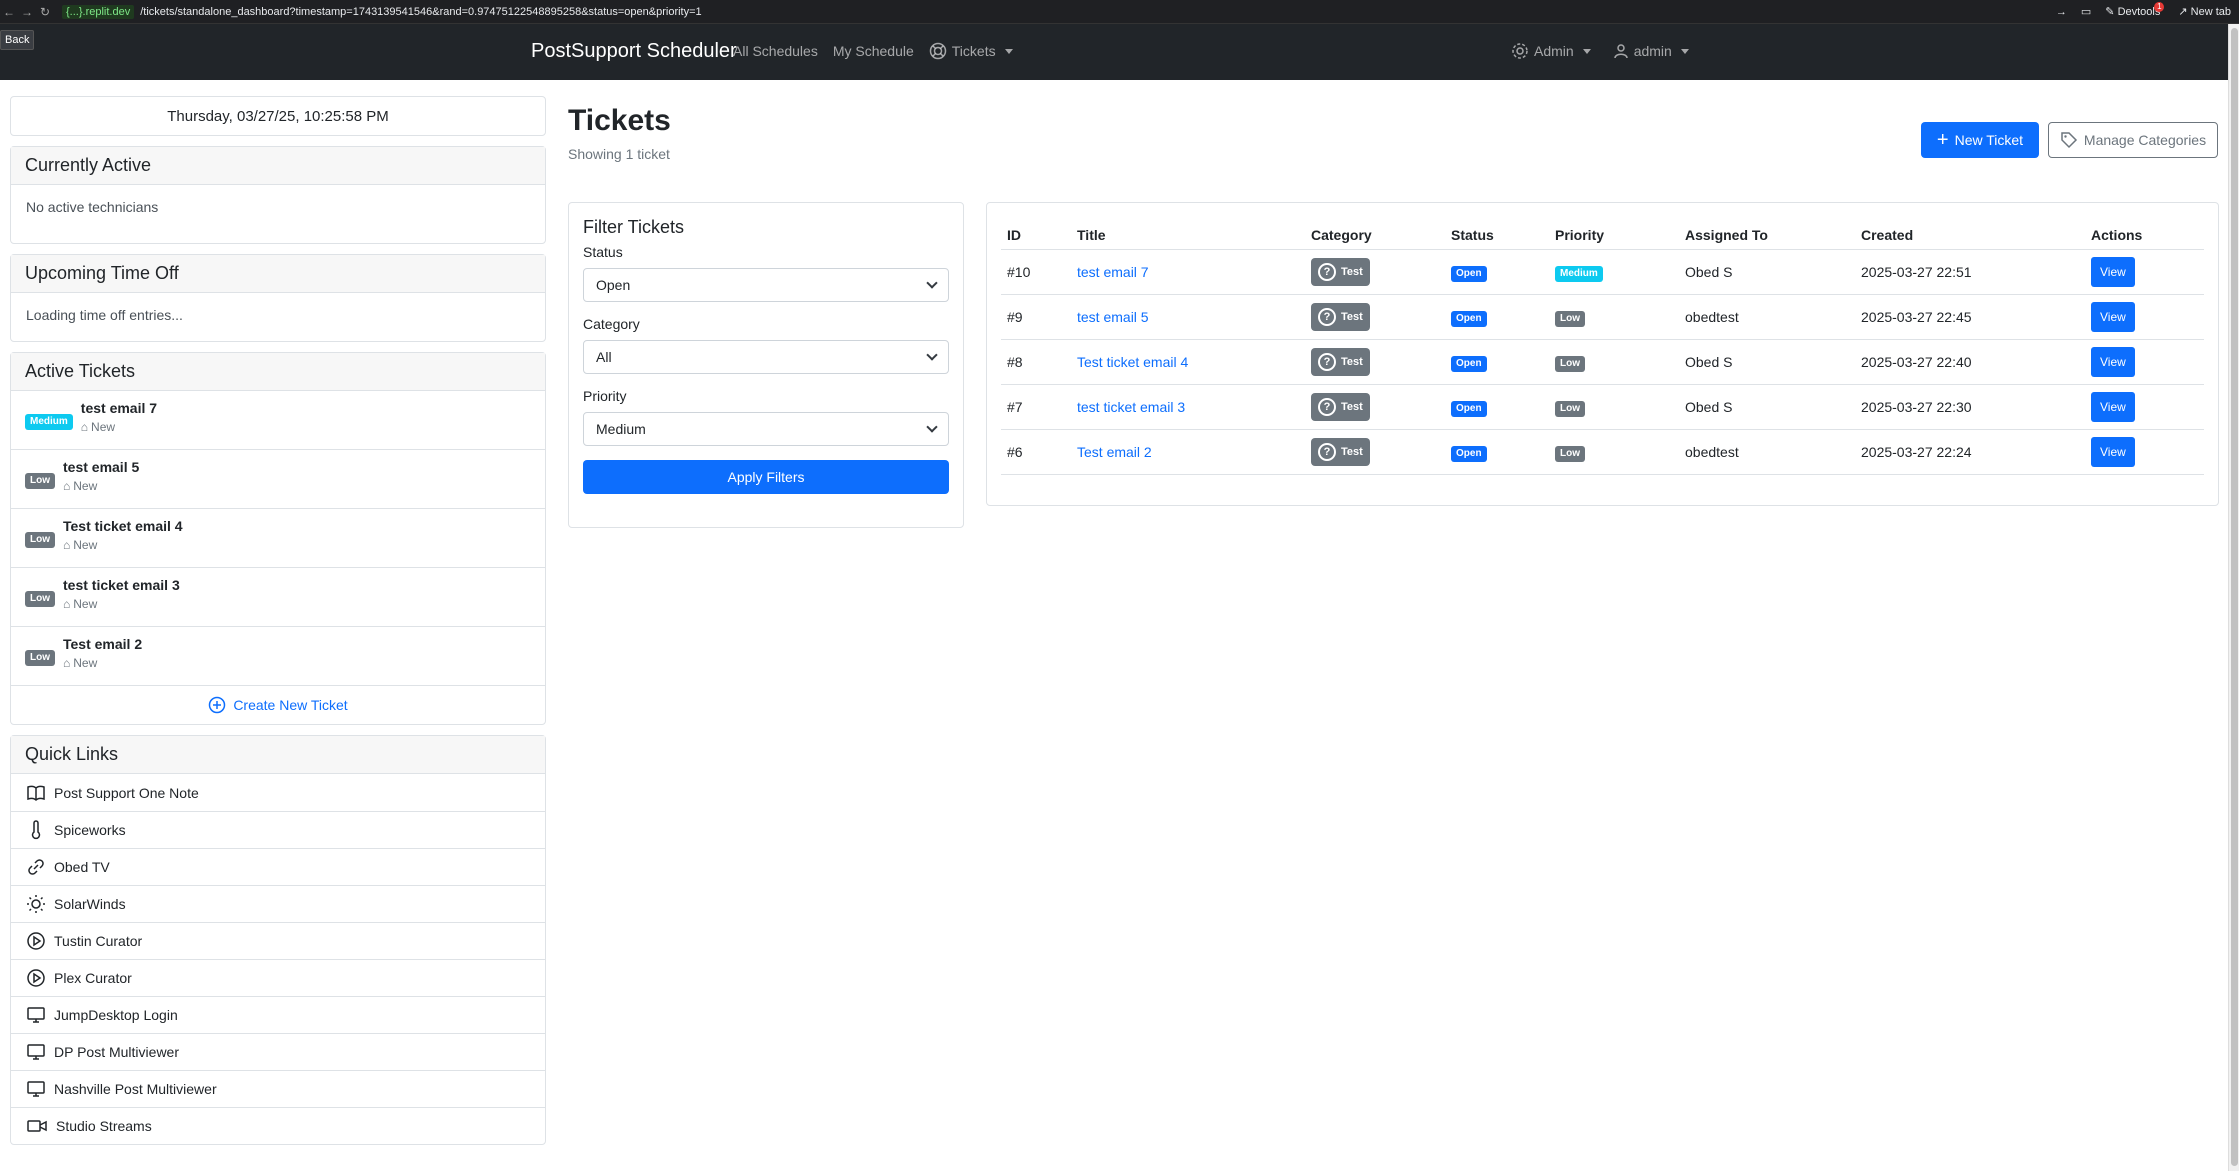  What do you see at coordinates (1113, 272) in the screenshot?
I see `ticket-title-link: test email 7` at bounding box center [1113, 272].